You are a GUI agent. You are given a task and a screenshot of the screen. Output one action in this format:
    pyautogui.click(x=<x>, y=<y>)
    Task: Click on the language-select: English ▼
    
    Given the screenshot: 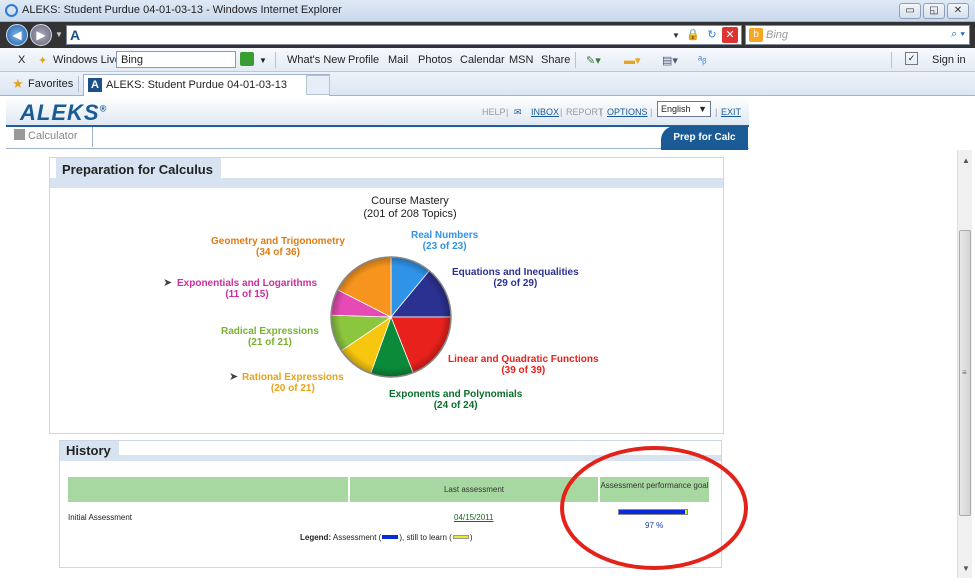 What is the action you would take?
    pyautogui.click(x=684, y=109)
    